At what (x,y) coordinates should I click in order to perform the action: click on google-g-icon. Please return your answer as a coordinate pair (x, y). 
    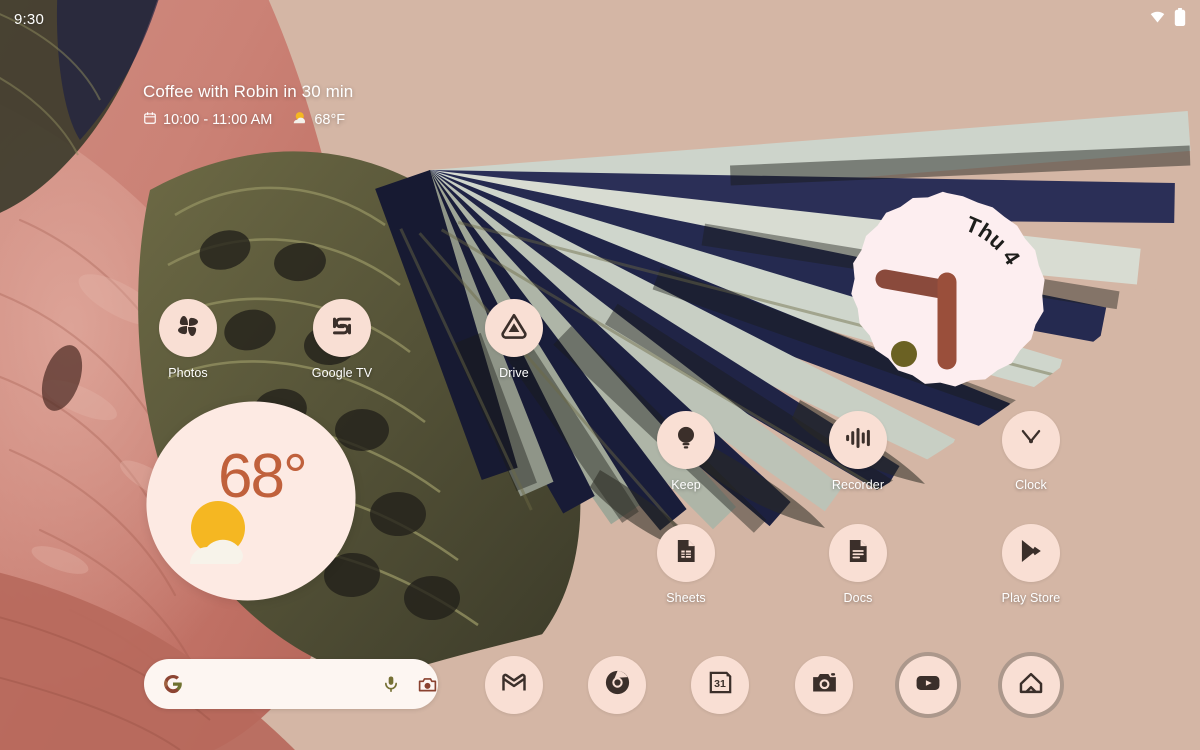
    Looking at the image, I should click on (173, 684).